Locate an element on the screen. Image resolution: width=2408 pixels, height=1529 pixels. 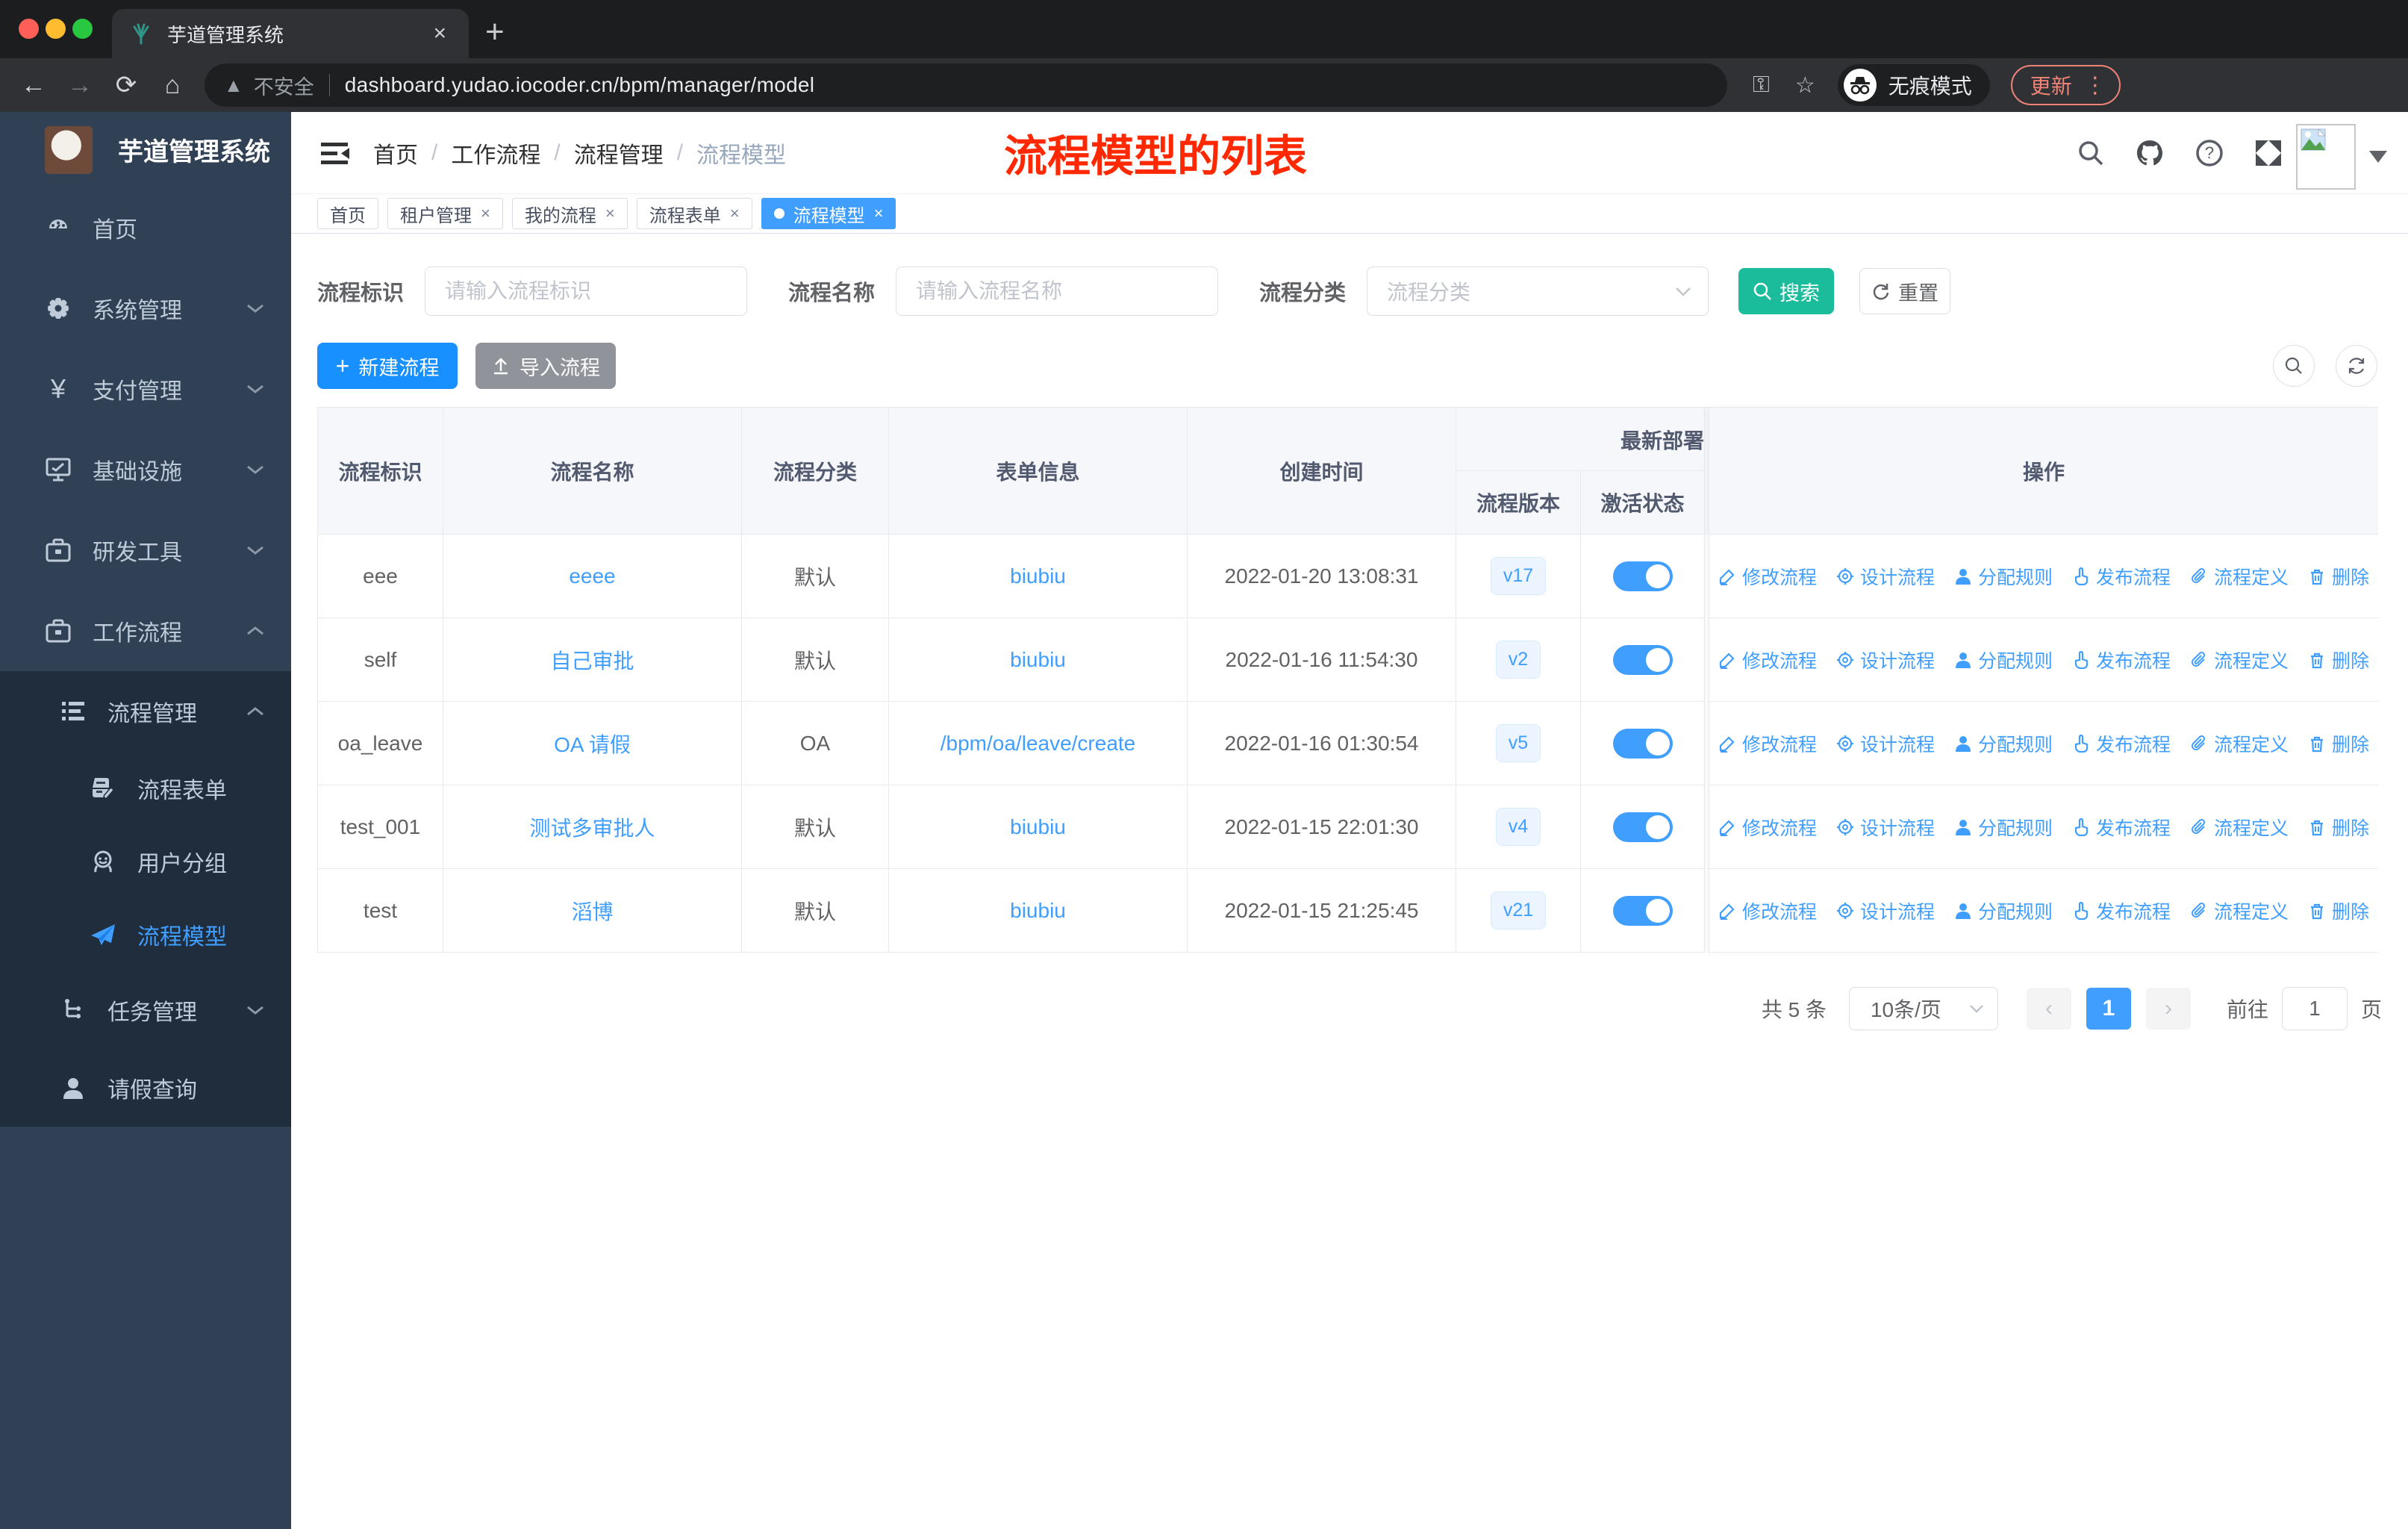
toggle-search-button is located at coordinates (2294, 366).